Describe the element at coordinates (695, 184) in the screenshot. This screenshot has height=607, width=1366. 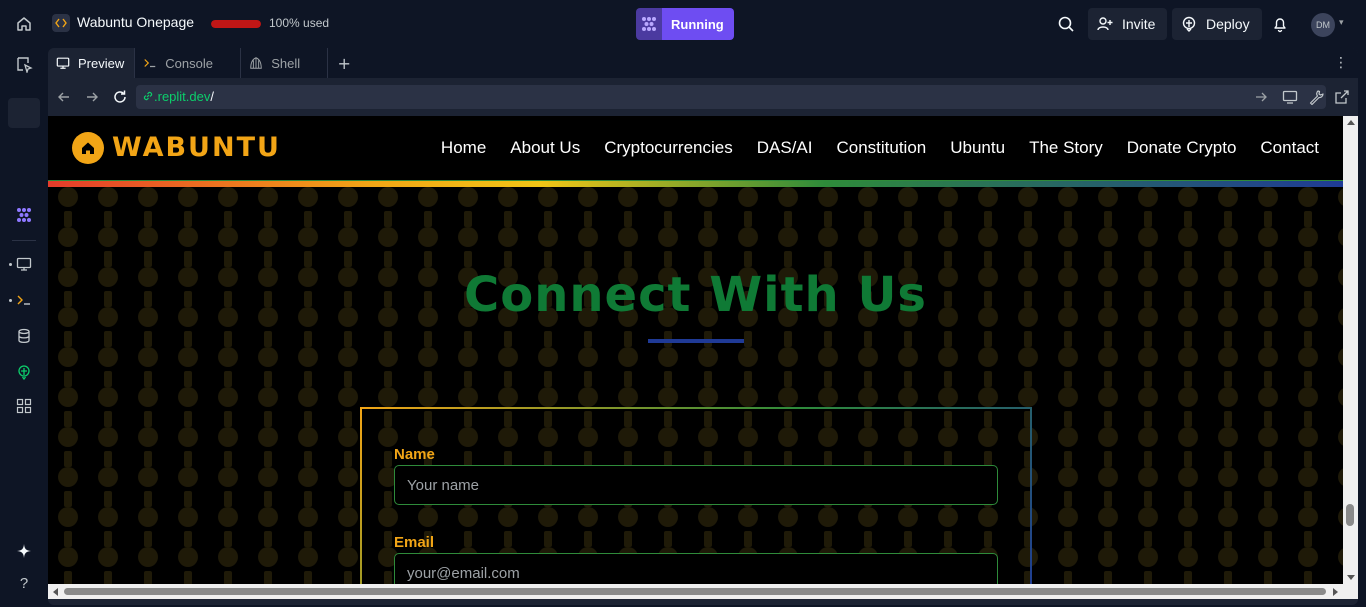
I see `rainbow-stripe` at that location.